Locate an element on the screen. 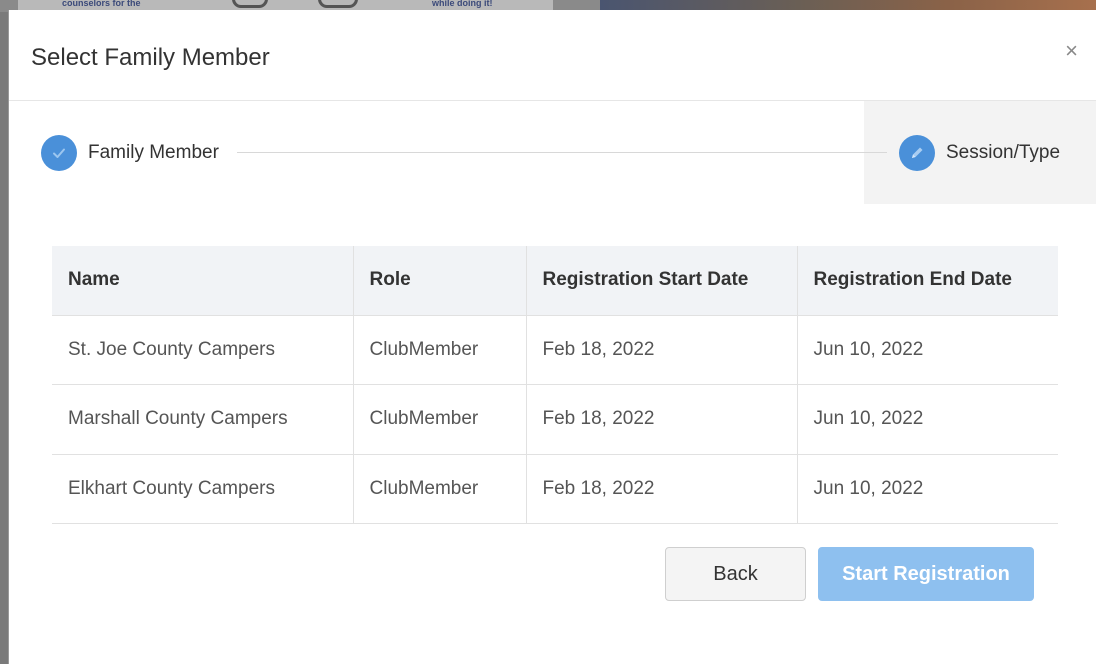 The width and height of the screenshot is (1096, 664). step-family-member: Family Member is located at coordinates (130, 153).